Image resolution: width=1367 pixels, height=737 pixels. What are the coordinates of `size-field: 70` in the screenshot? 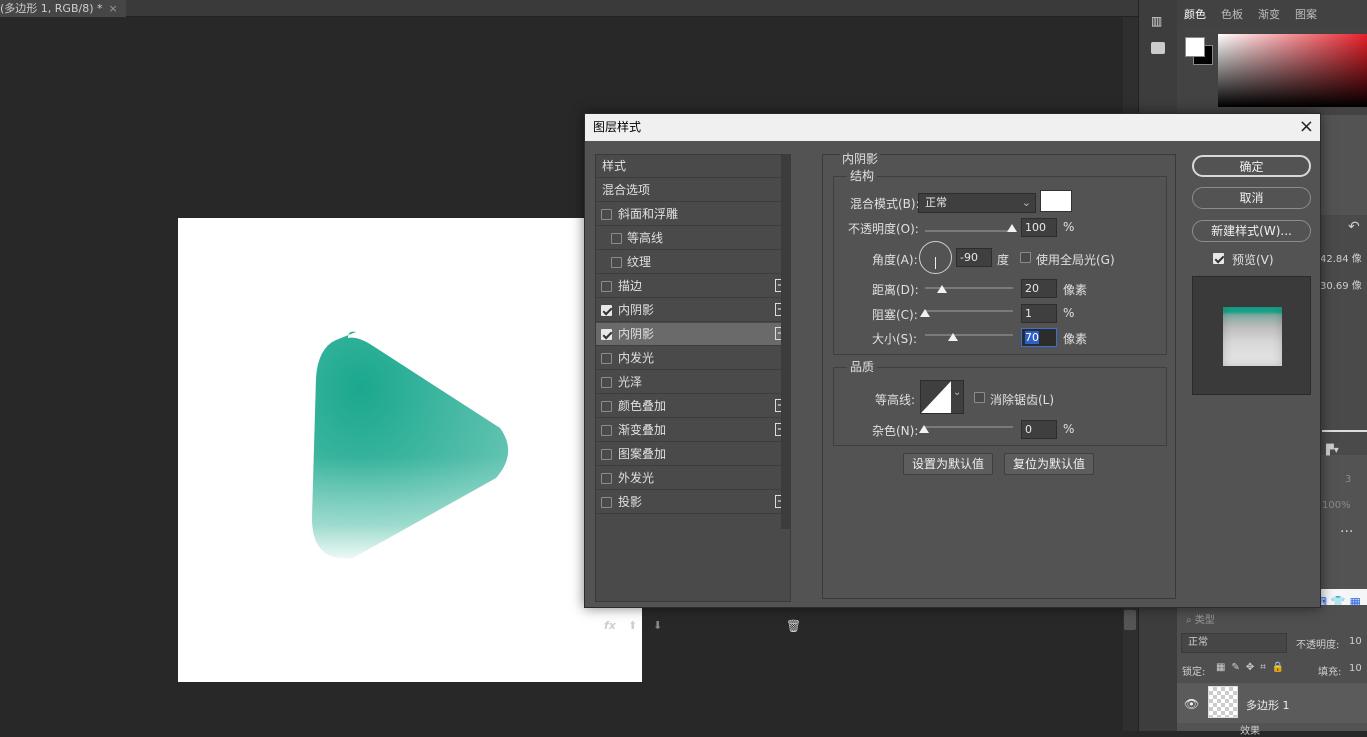 It's located at (1039, 337).